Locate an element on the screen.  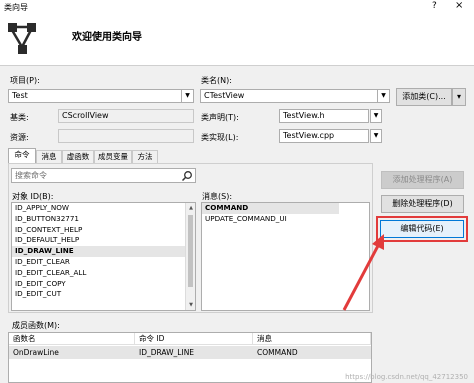
tab-messages: 消息 is located at coordinates (49, 156).